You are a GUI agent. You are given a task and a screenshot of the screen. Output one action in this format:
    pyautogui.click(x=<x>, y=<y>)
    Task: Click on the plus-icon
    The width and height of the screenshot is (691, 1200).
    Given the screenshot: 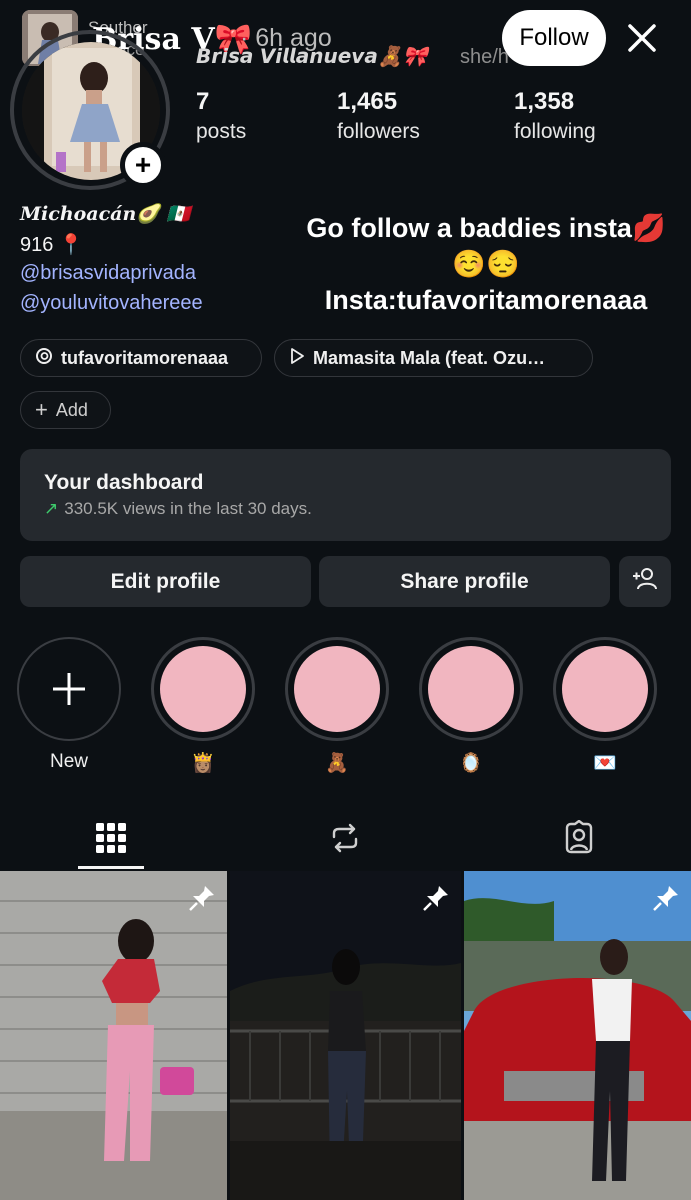 What is the action you would take?
    pyautogui.click(x=69, y=689)
    